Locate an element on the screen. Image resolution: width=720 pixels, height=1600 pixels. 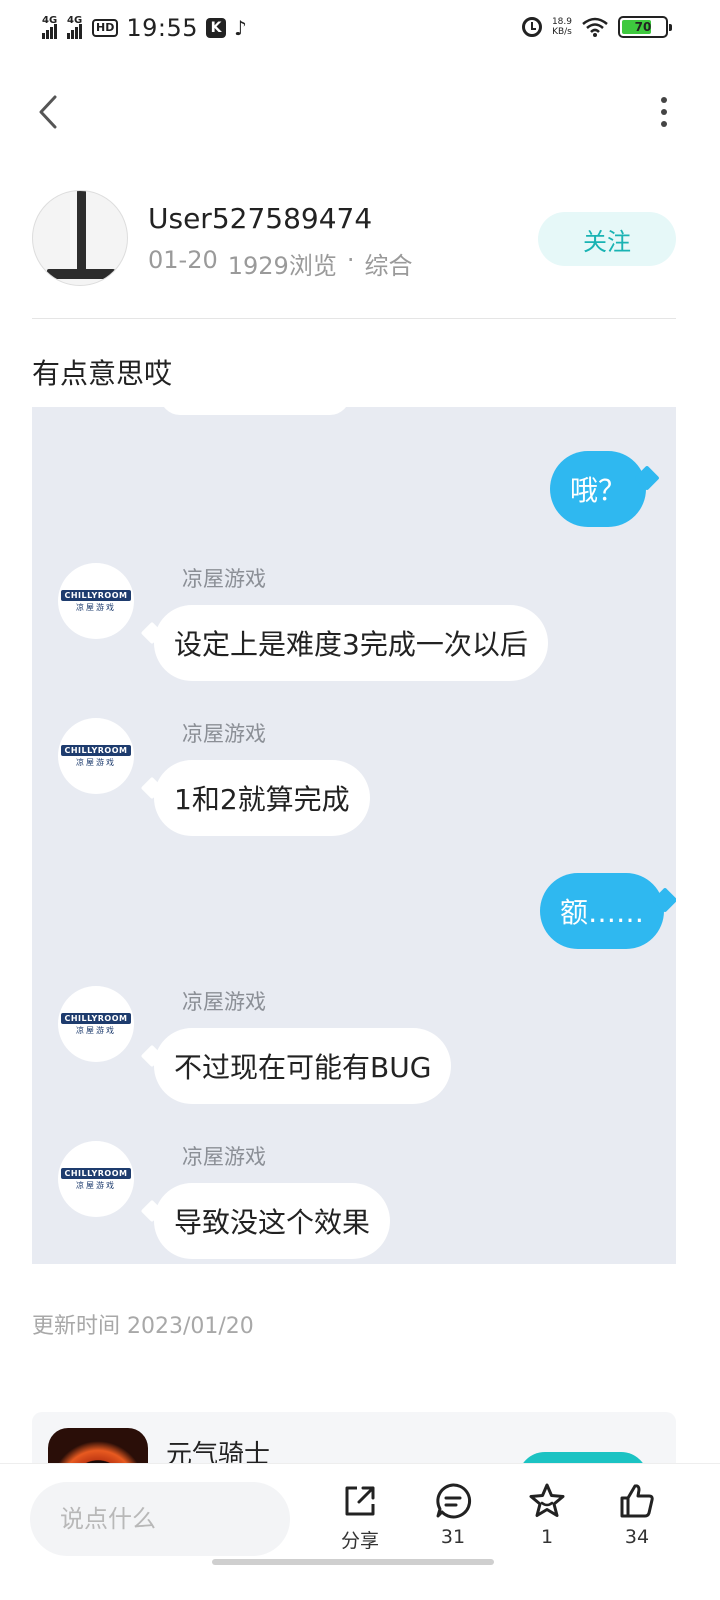
favorite-count: 1 is located at coordinates (547, 1537).